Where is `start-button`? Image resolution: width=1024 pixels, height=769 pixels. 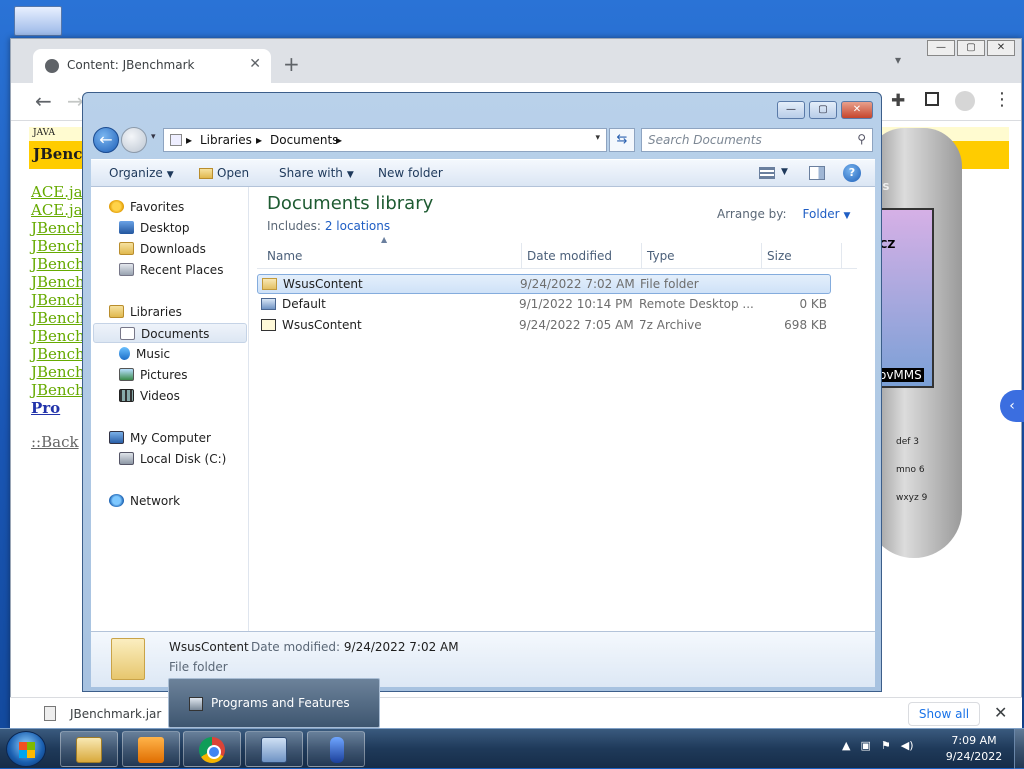 start-button is located at coordinates (26, 749).